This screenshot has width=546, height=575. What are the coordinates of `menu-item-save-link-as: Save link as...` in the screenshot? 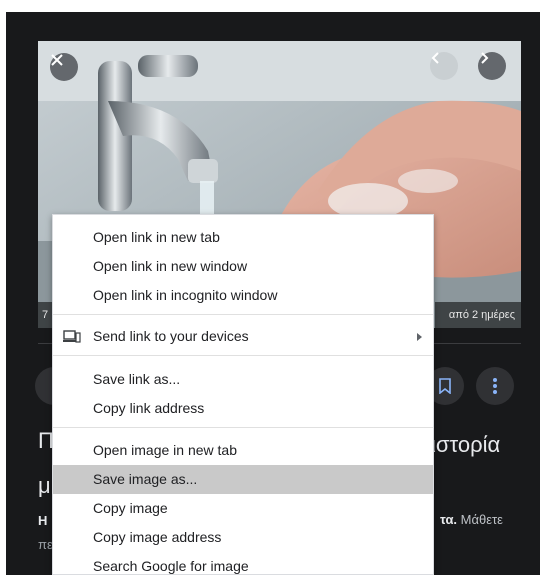 It's located at (243, 379).